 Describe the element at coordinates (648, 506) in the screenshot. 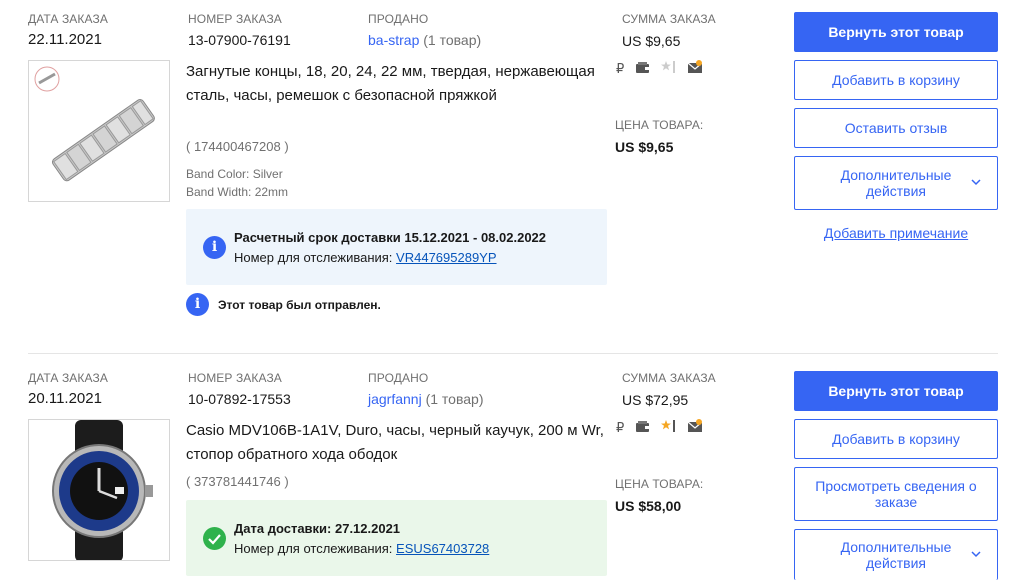

I see `item-price: US $58,00` at that location.